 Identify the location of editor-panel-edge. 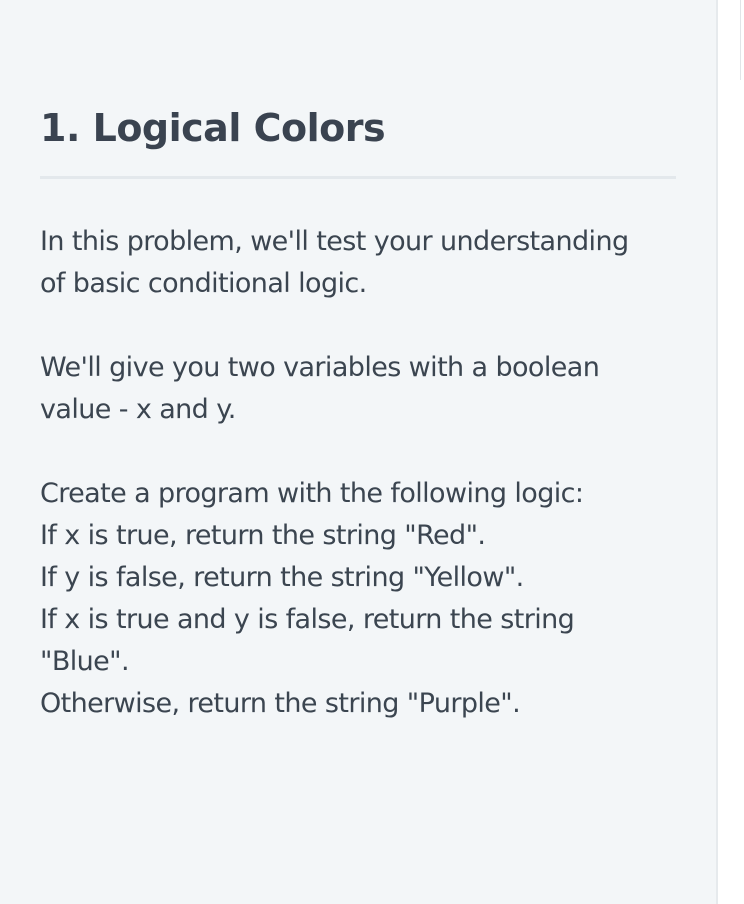
(731, 452).